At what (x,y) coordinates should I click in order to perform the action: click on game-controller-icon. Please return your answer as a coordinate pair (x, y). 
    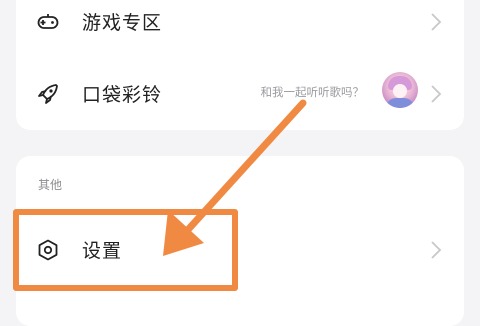
    Looking at the image, I should click on (48, 22).